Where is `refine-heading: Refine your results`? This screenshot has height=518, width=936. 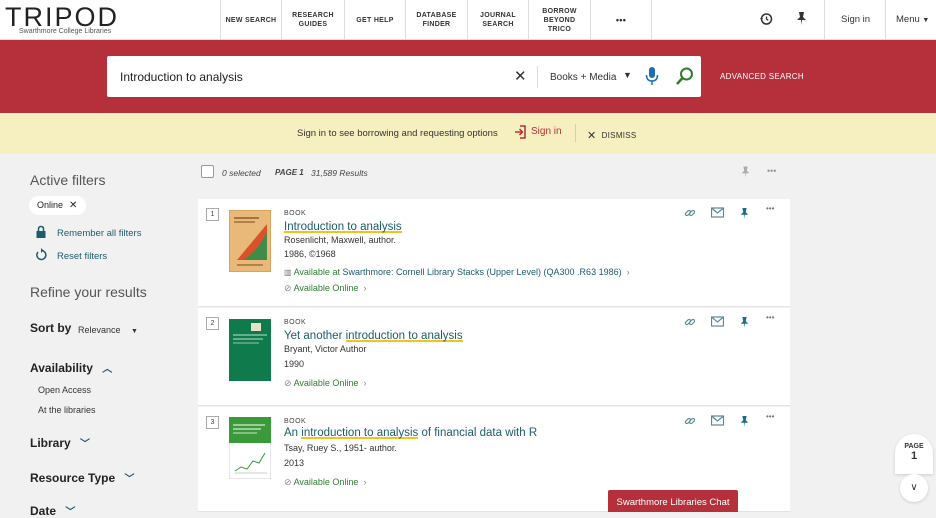 refine-heading: Refine your results is located at coordinates (88, 292).